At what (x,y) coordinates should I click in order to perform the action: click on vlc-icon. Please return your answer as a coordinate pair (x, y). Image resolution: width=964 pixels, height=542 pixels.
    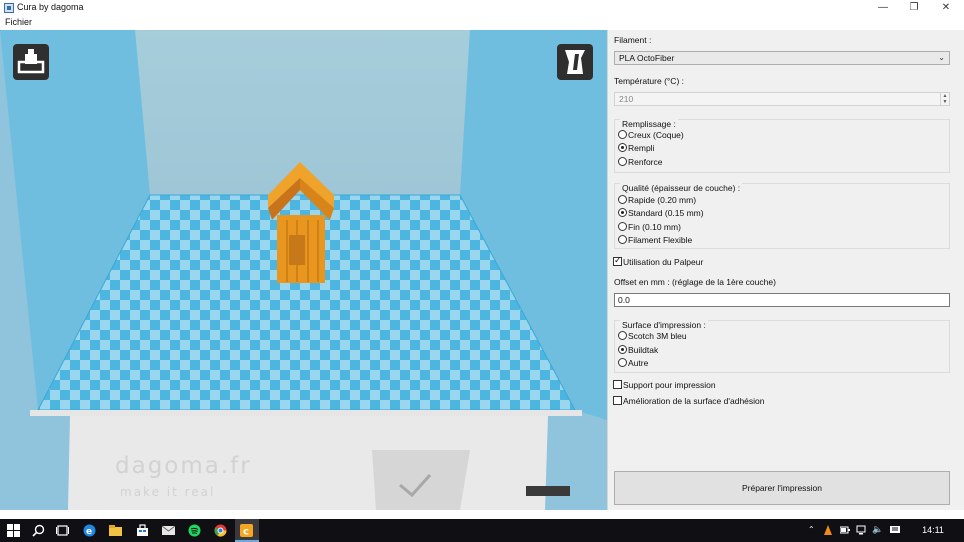
    Looking at the image, I should click on (828, 530).